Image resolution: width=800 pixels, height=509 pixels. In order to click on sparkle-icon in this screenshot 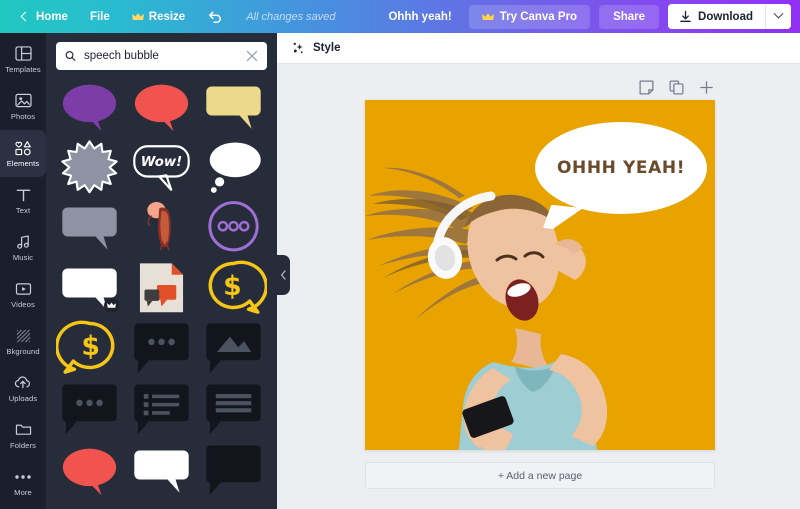, I will do `click(298, 47)`.